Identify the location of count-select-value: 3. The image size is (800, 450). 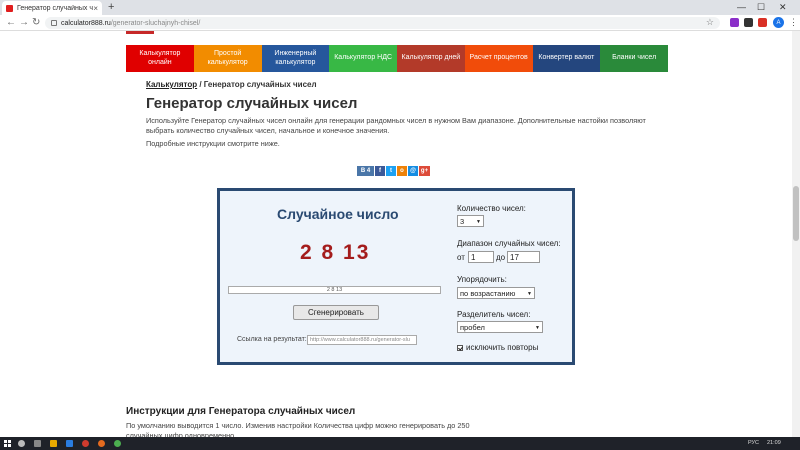
(462, 221).